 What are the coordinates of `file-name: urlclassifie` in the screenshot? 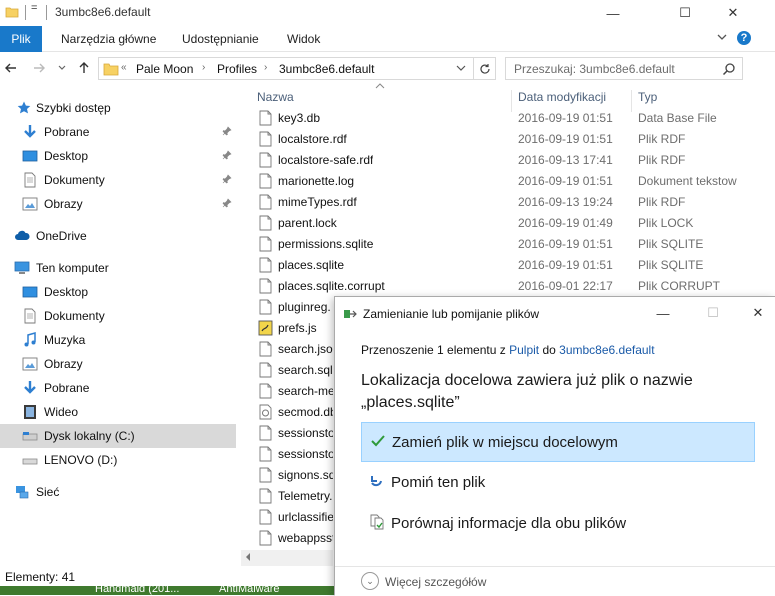 It's located at (305, 517).